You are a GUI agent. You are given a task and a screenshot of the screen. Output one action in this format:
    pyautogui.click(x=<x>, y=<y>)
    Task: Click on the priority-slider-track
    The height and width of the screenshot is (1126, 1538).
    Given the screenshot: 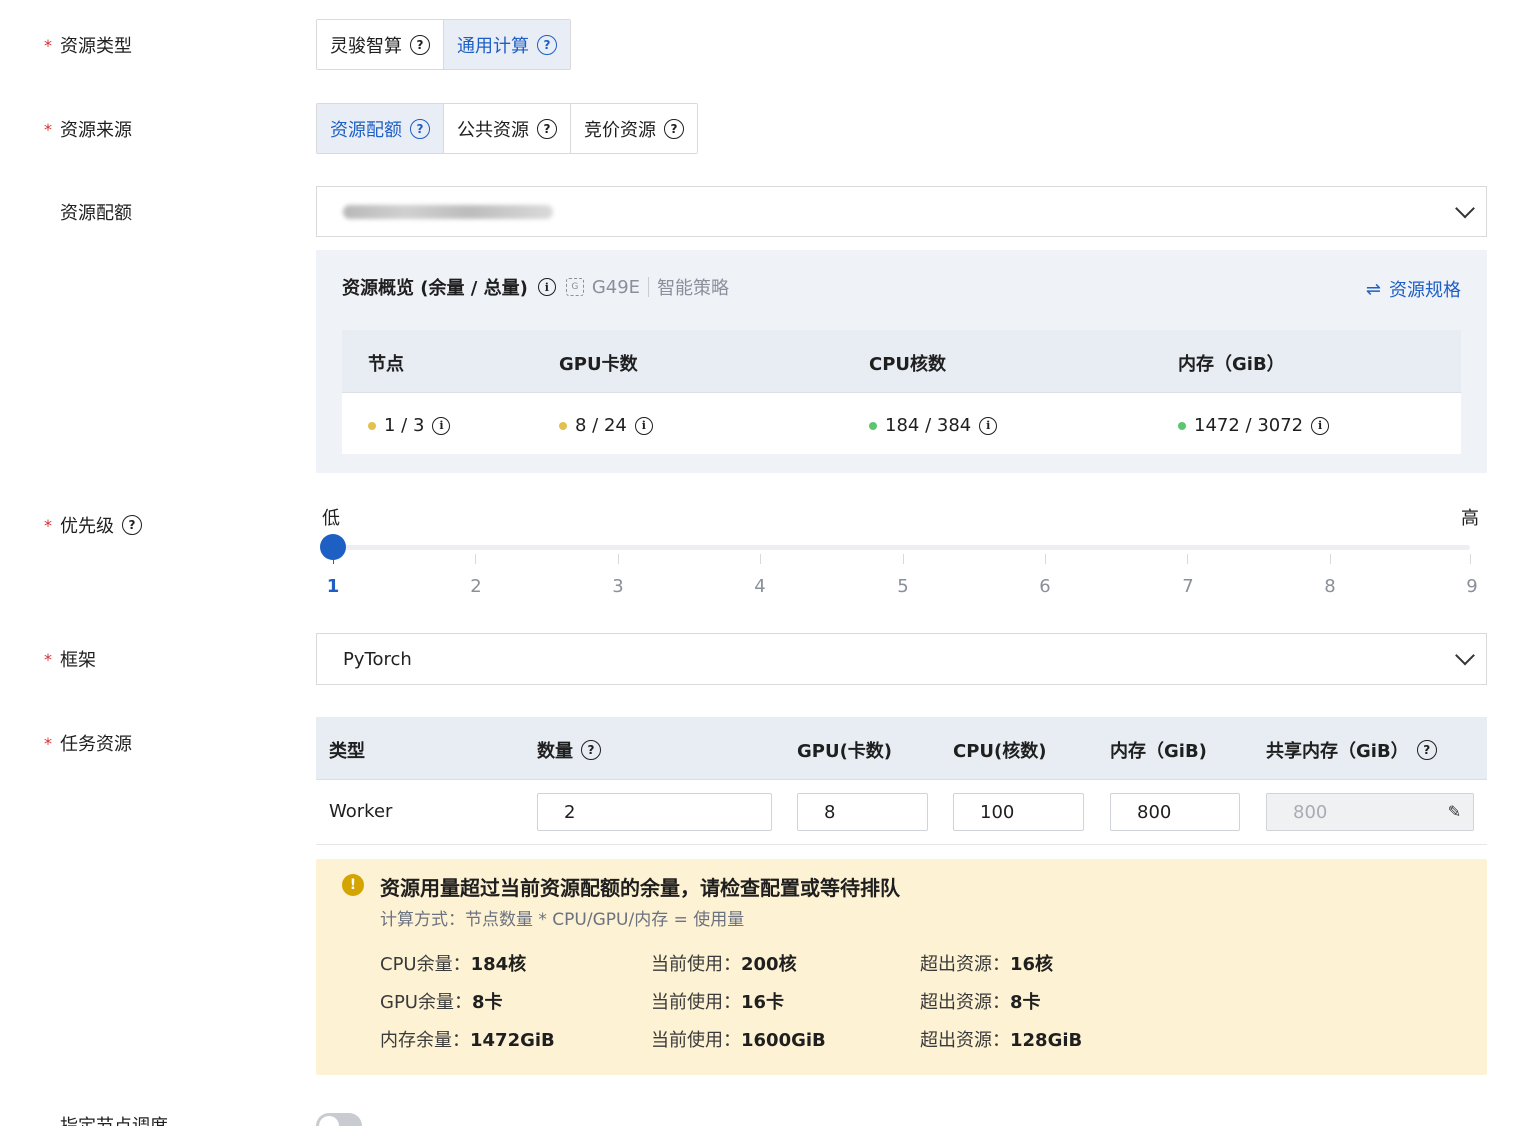 What is the action you would take?
    pyautogui.click(x=901, y=547)
    